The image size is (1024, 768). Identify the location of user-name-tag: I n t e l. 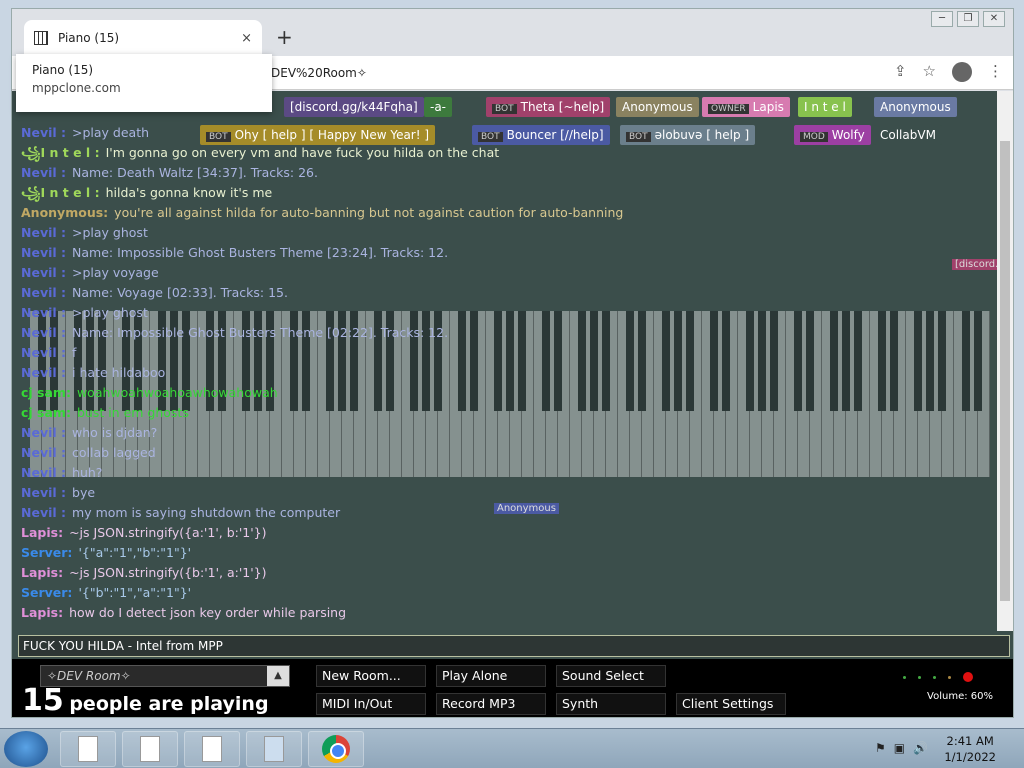
(825, 107).